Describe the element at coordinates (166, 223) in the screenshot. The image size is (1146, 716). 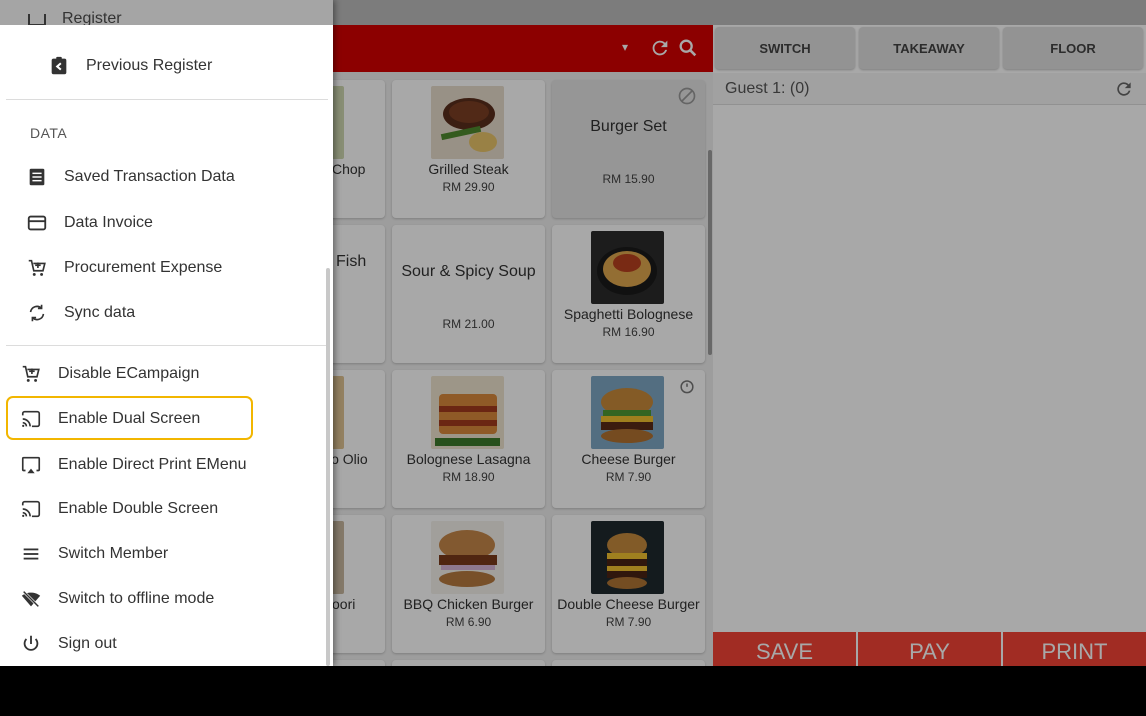
I see `drawer-item-data-invoice: Data Invoice` at that location.